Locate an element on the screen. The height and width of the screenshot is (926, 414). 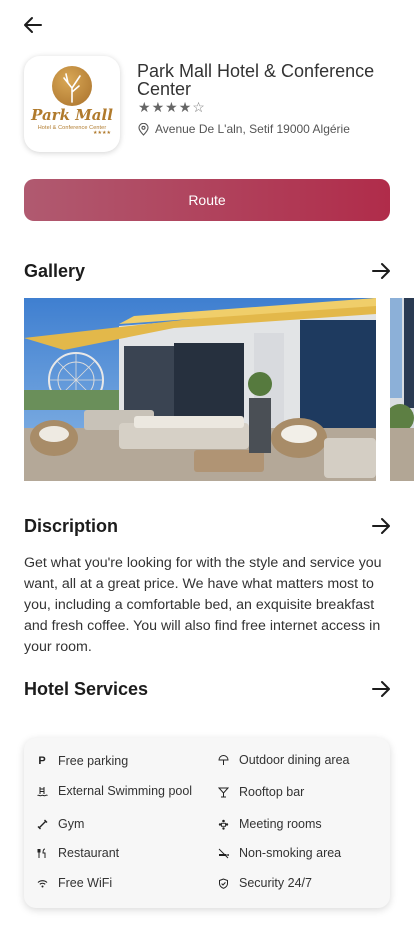
parking-icon: P is located at coordinates (42, 761).